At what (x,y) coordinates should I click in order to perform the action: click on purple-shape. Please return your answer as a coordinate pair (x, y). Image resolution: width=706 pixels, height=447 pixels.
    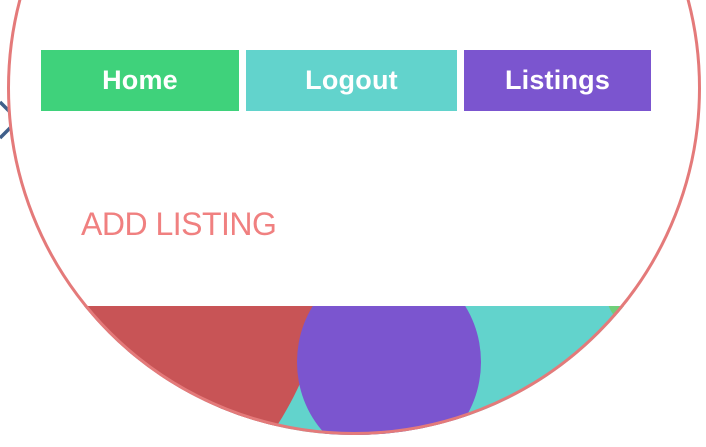
    Looking at the image, I should click on (389, 370).